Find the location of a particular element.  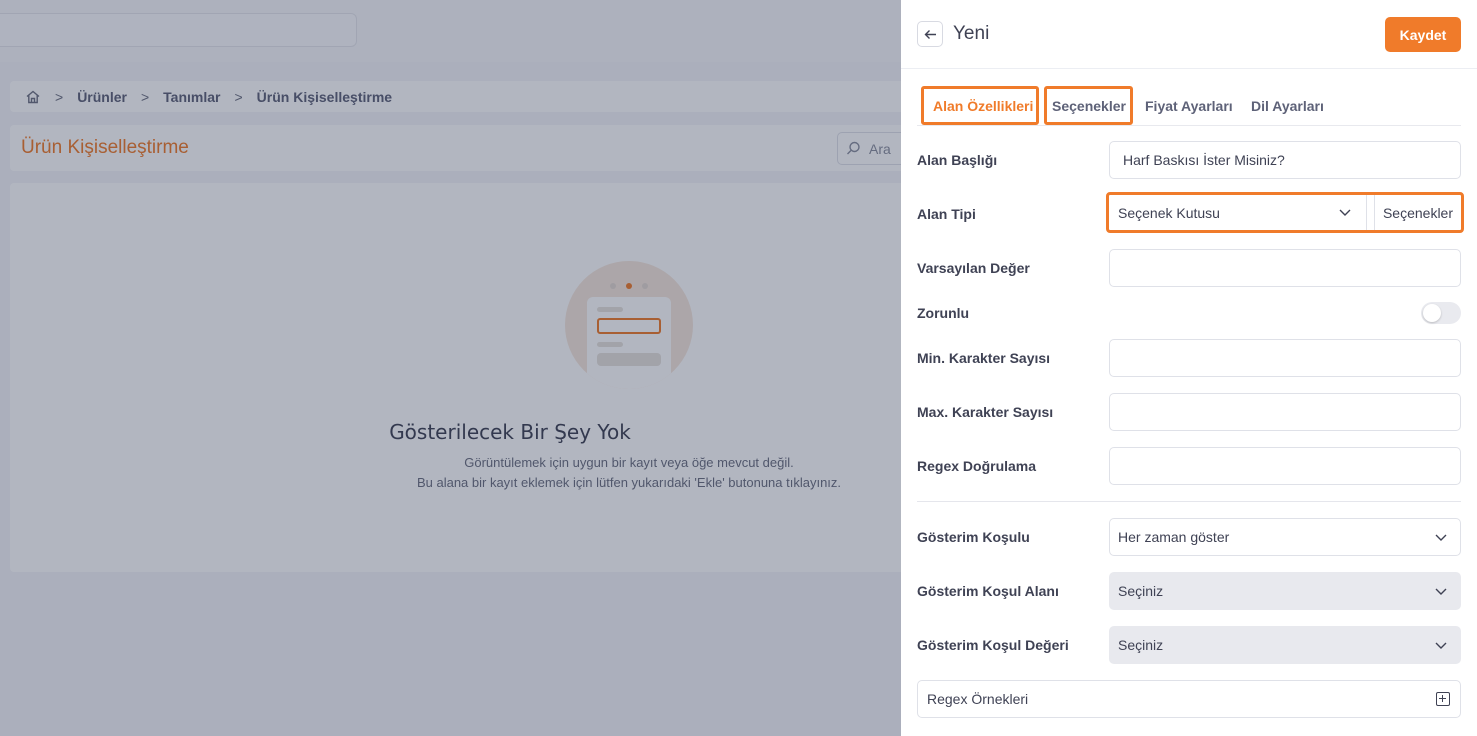

plus-square-icon is located at coordinates (1443, 699).